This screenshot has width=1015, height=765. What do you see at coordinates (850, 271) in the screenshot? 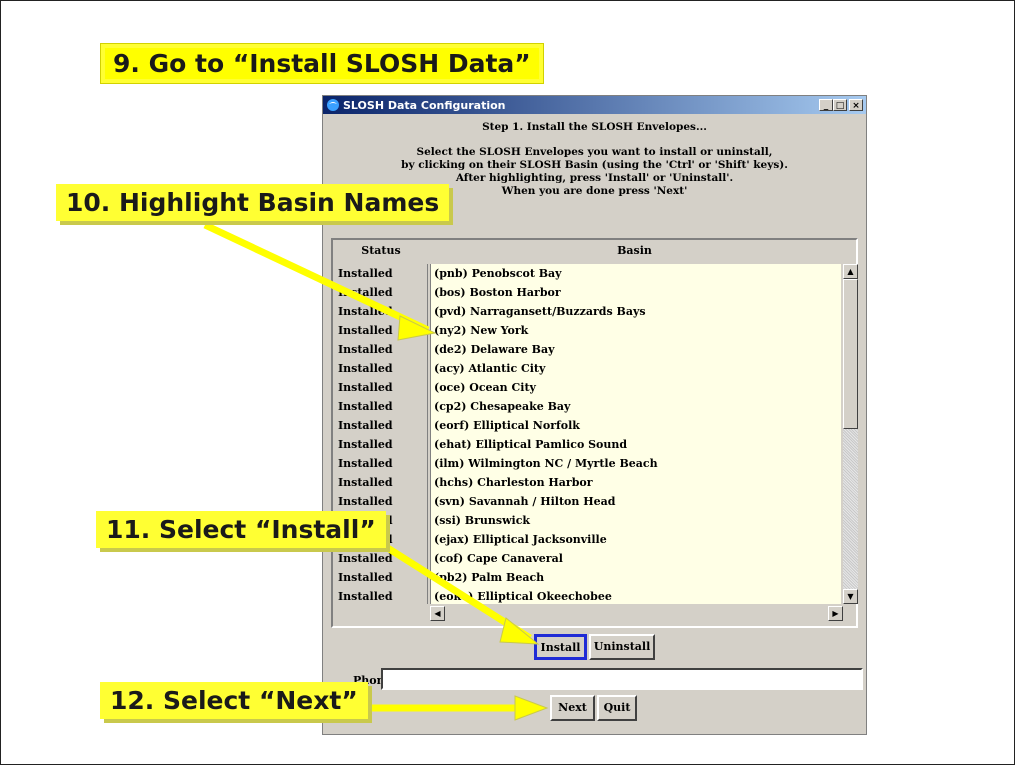
I see `scroll-up-arrow-icon: ▲` at bounding box center [850, 271].